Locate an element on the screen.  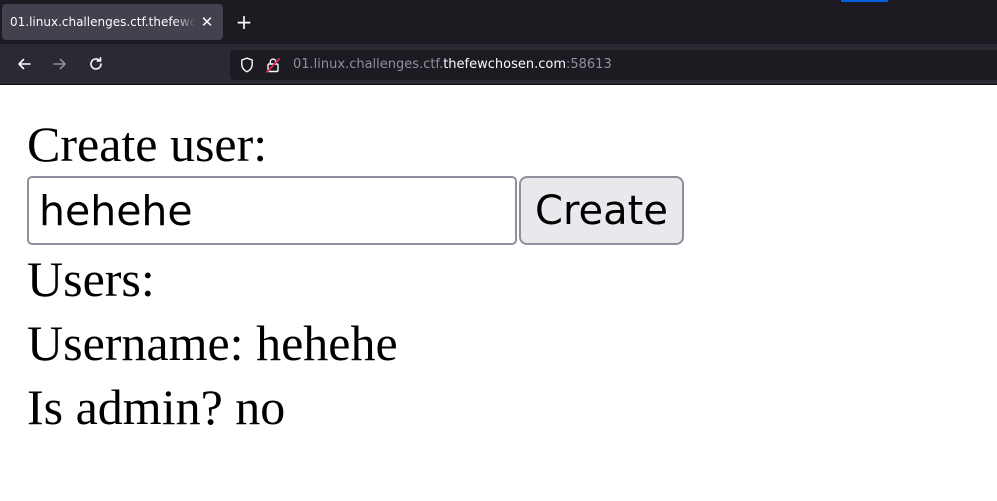
admin-label: Is admin? is located at coordinates (125, 407).